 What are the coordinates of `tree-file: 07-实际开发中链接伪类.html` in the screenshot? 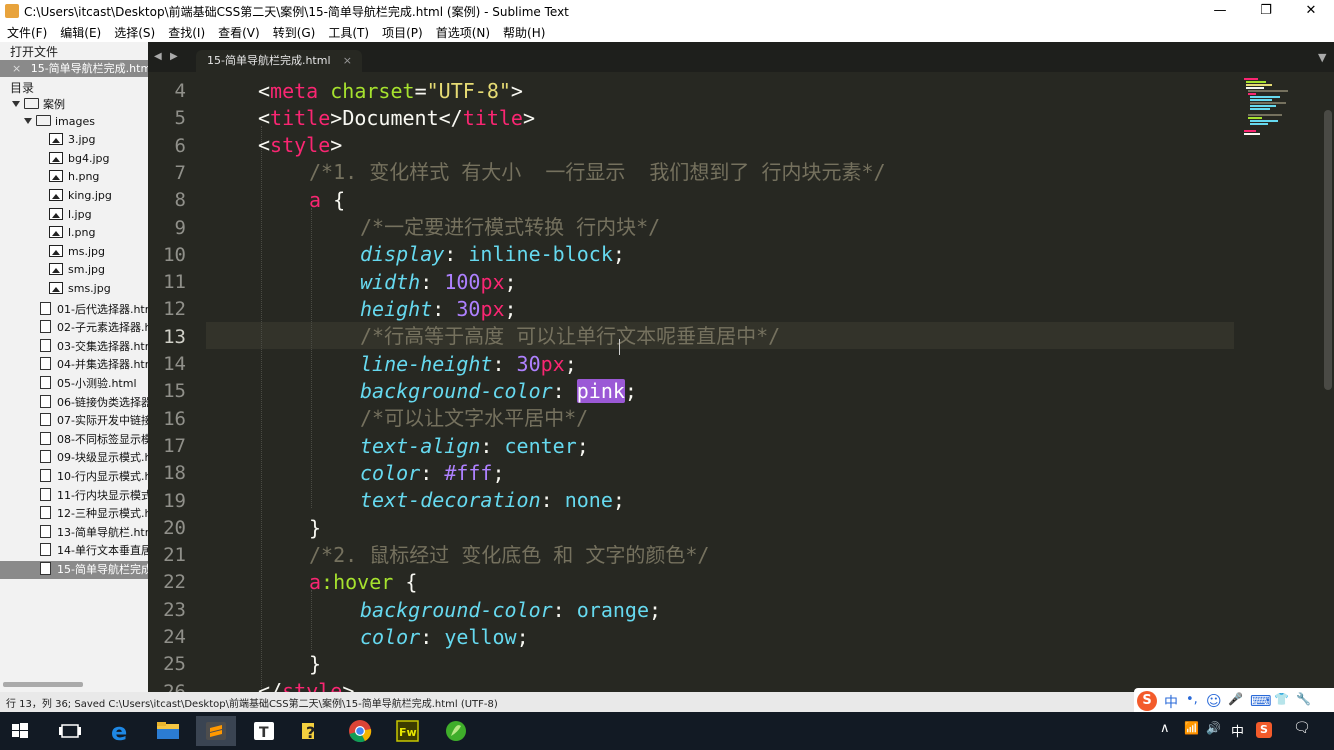 It's located at (74, 421).